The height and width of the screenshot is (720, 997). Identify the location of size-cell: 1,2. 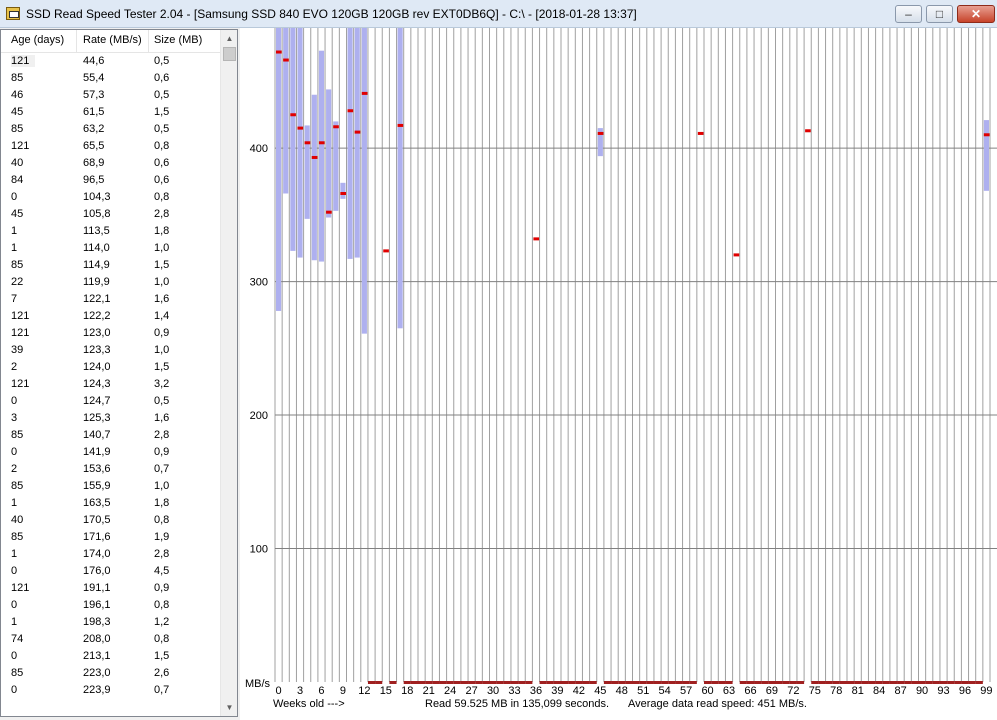
(162, 622).